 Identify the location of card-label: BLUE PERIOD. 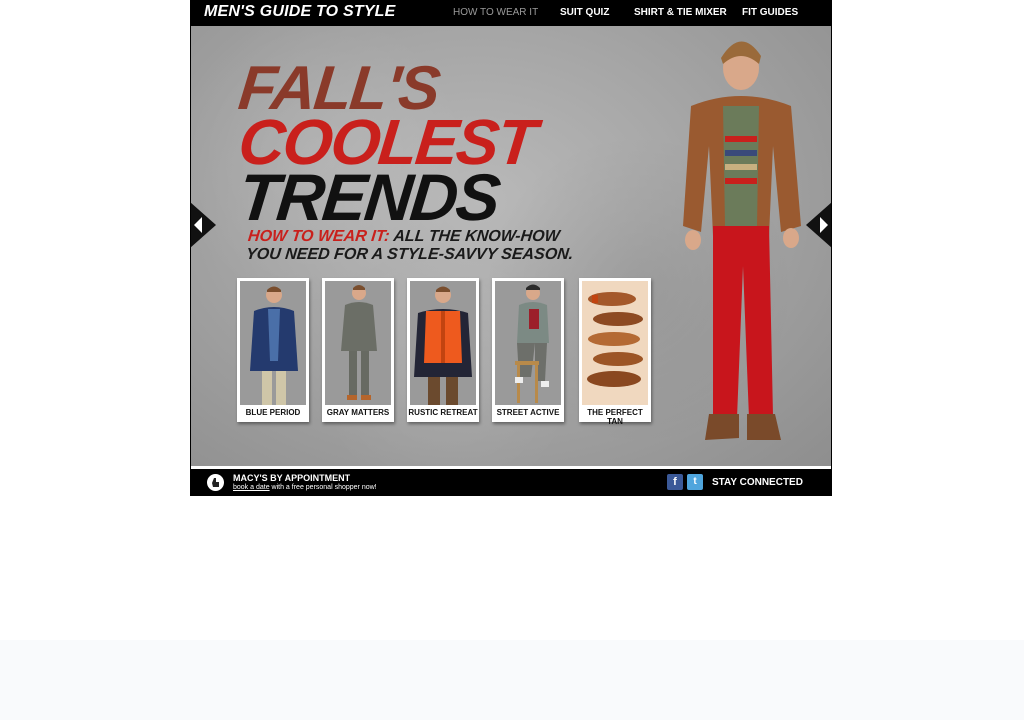
(273, 412).